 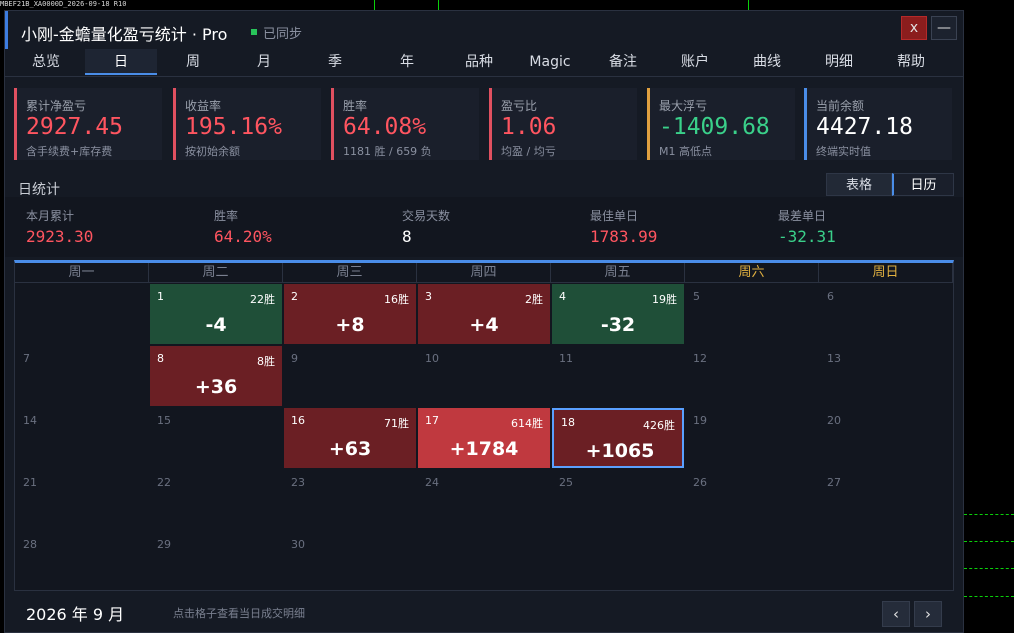 What do you see at coordinates (350, 500) in the screenshot?
I see `calendar-day-cell: 23` at bounding box center [350, 500].